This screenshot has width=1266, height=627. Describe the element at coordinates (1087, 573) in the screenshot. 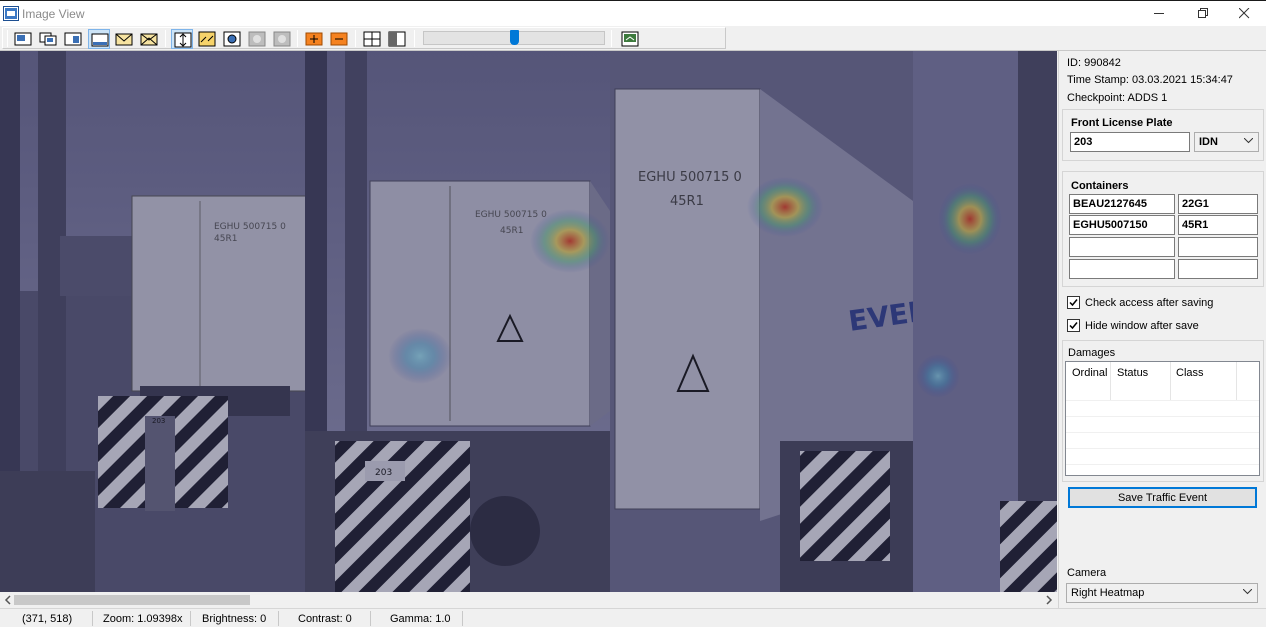

I see `camera-label: Camera` at that location.